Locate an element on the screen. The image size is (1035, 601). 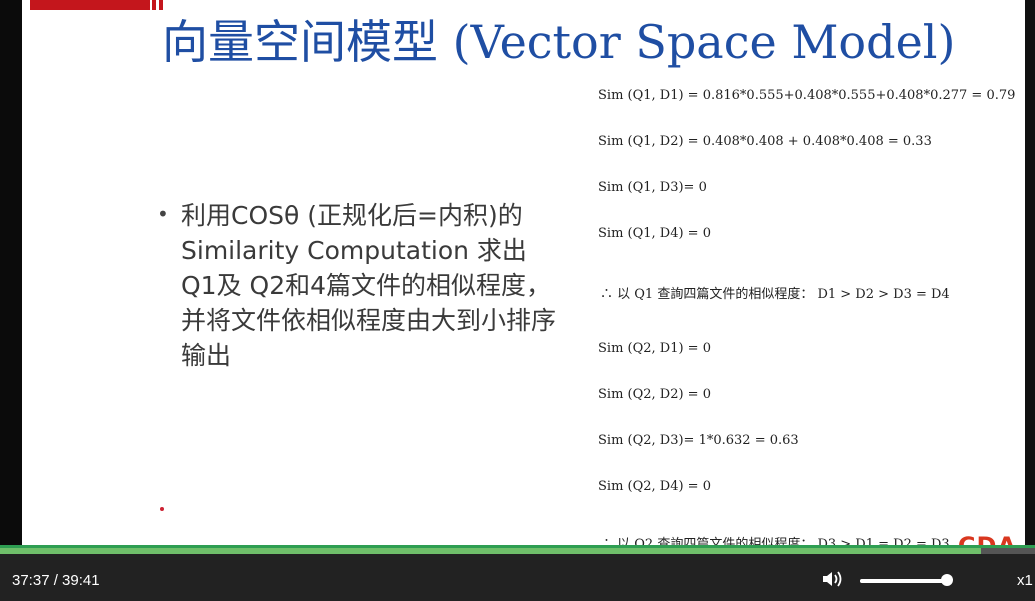
right-letterbox is located at coordinates (1030, 274).